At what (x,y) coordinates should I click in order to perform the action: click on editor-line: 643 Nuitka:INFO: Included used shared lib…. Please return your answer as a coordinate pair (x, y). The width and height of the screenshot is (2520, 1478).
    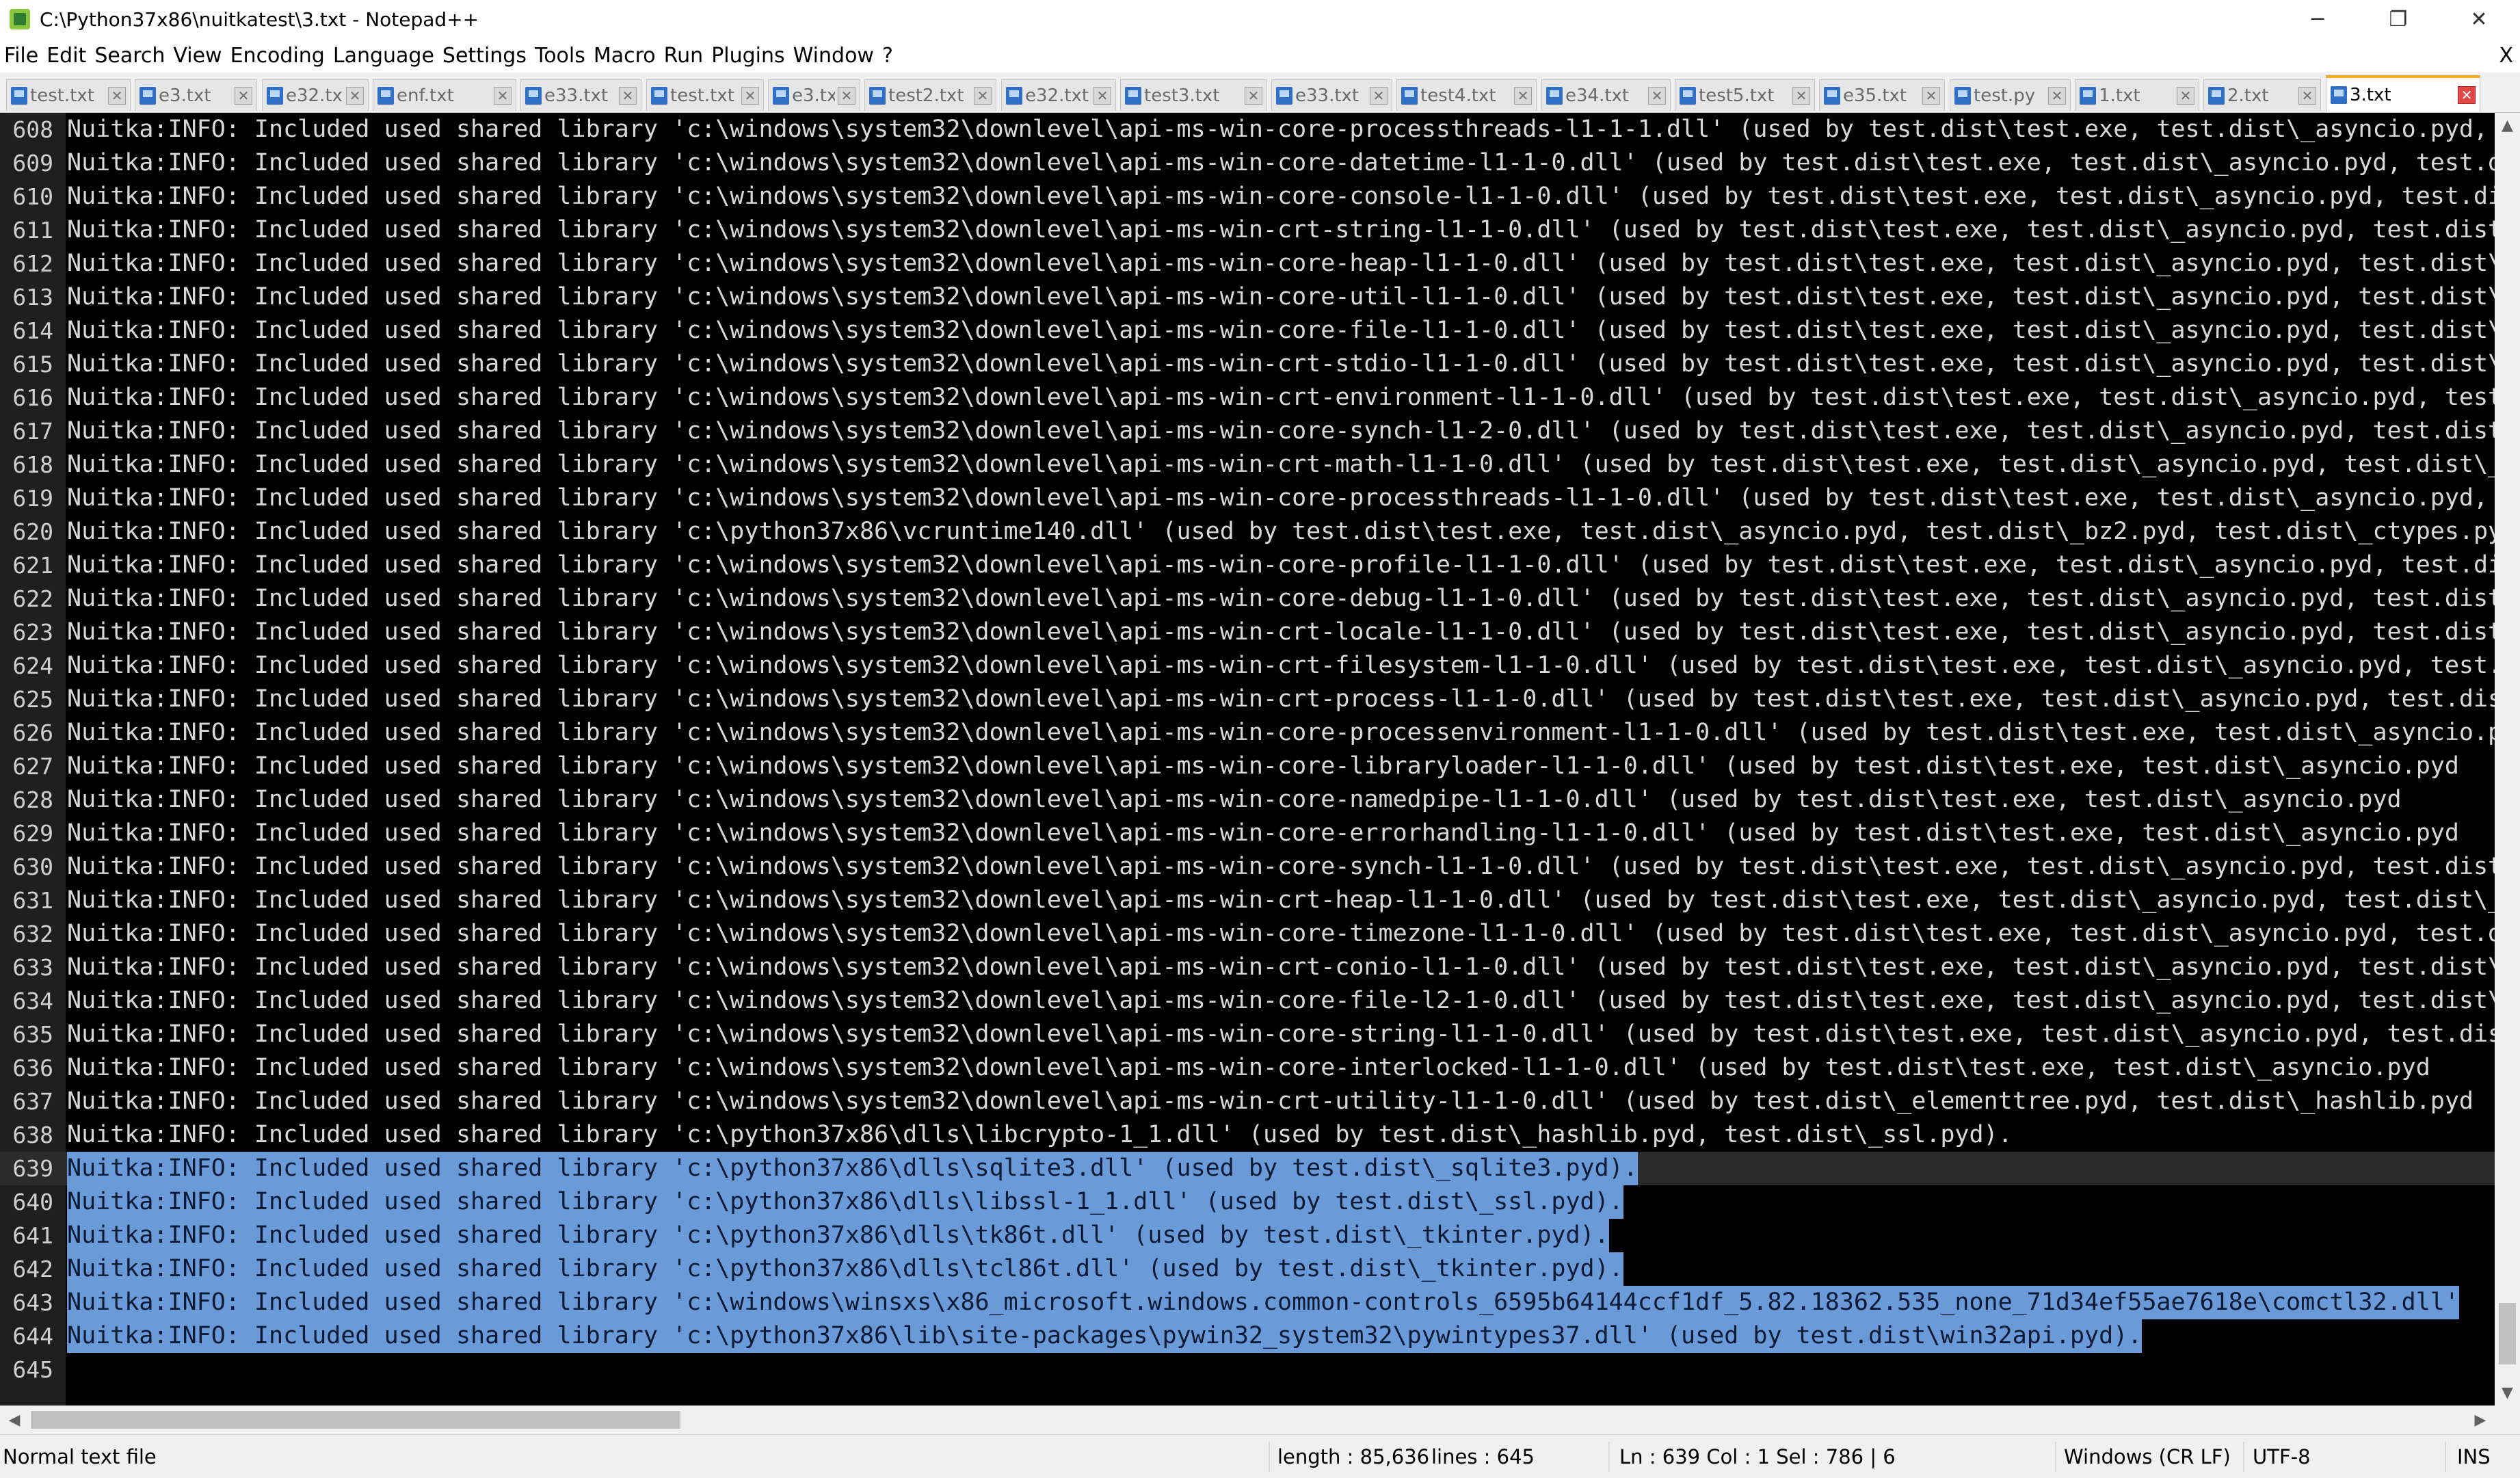
    Looking at the image, I should click on (1247, 1302).